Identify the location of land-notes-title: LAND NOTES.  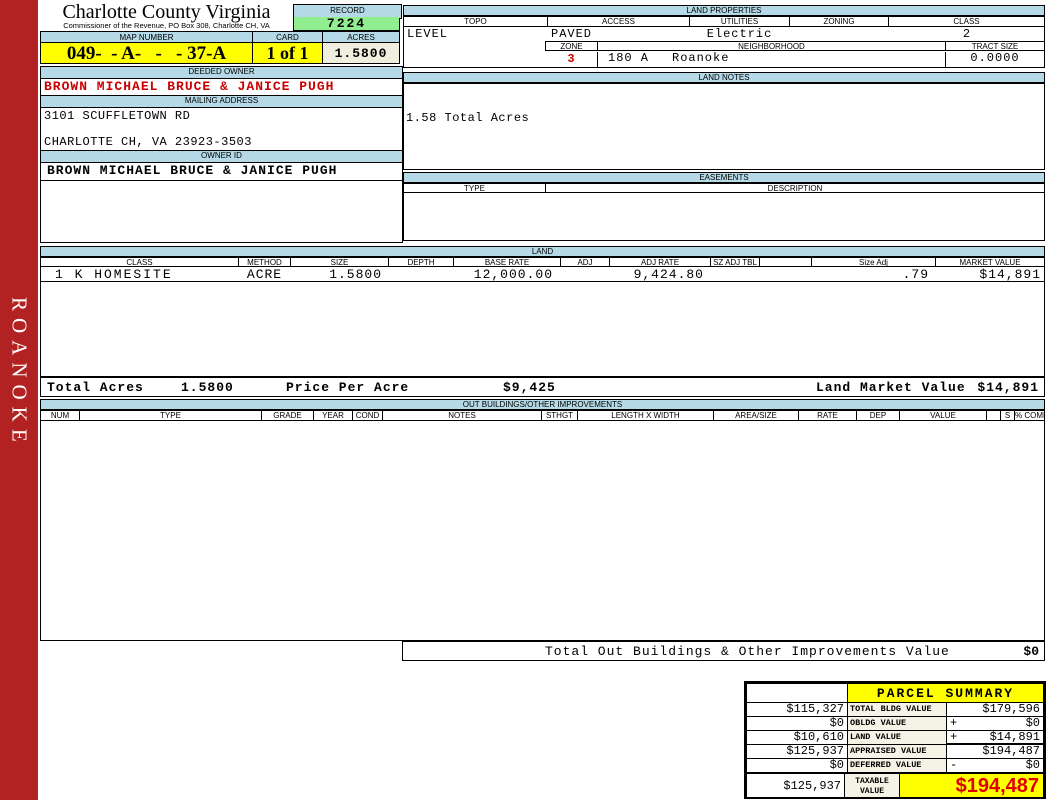
(724, 77).